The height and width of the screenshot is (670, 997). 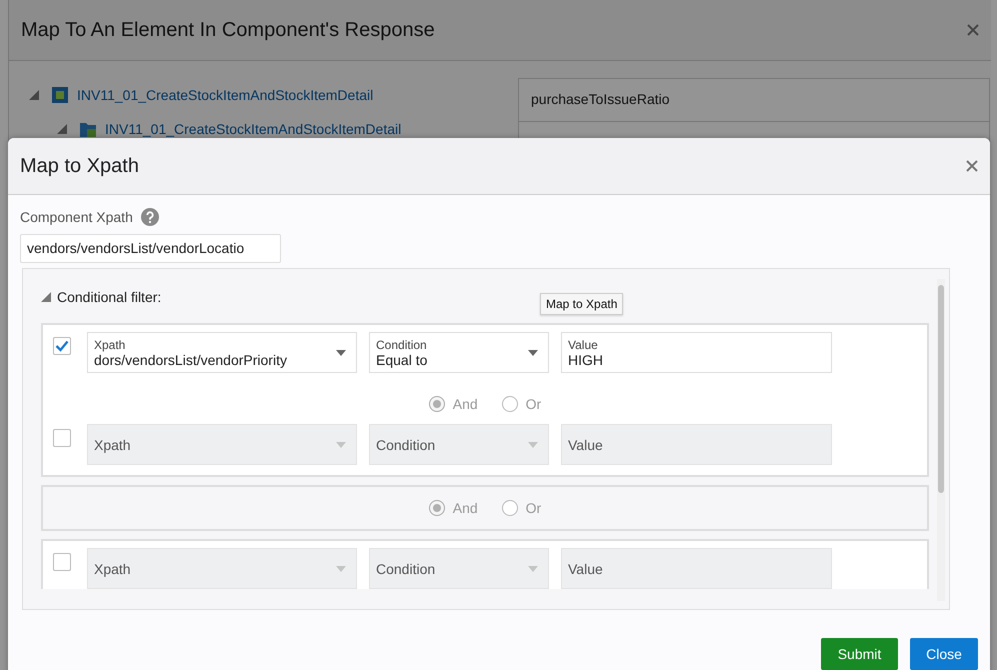 I want to click on dialog-title: Map to Xpath, so click(x=79, y=166).